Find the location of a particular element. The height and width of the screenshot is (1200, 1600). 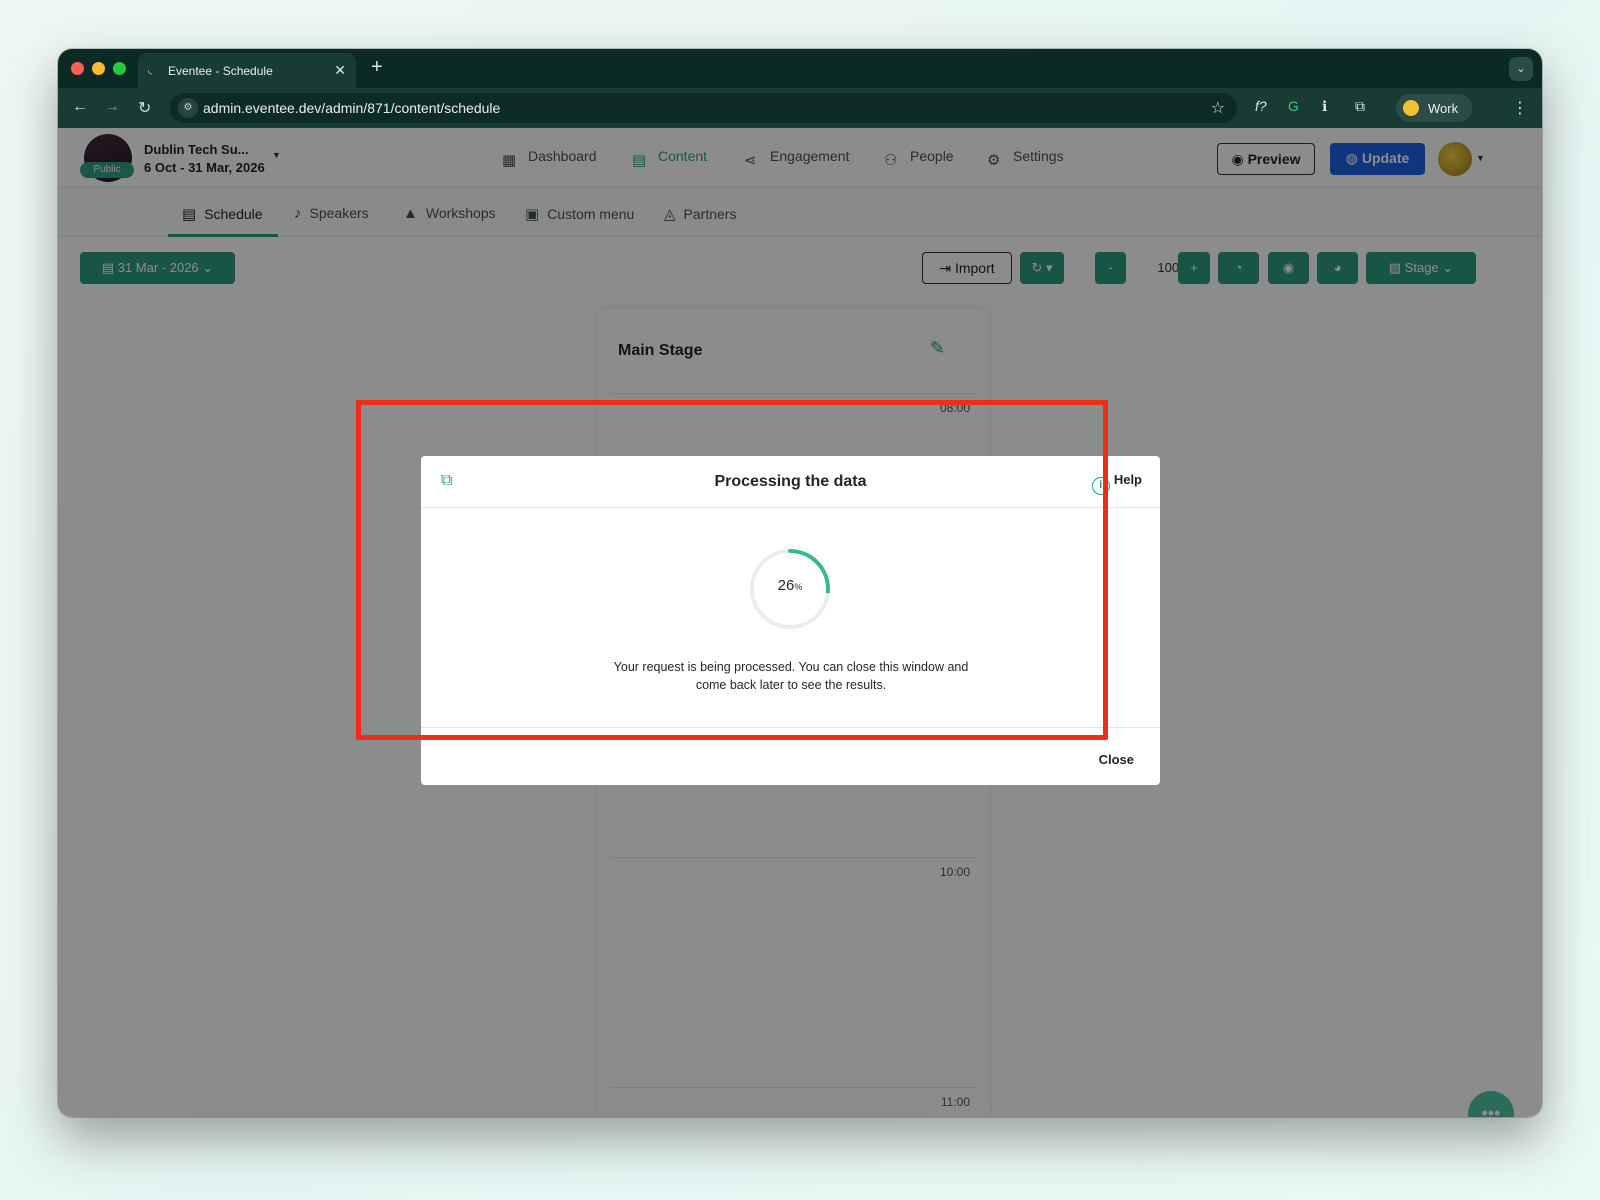

browser-tab: ◟ Eventee - Schedule ✕ is located at coordinates (247, 70).